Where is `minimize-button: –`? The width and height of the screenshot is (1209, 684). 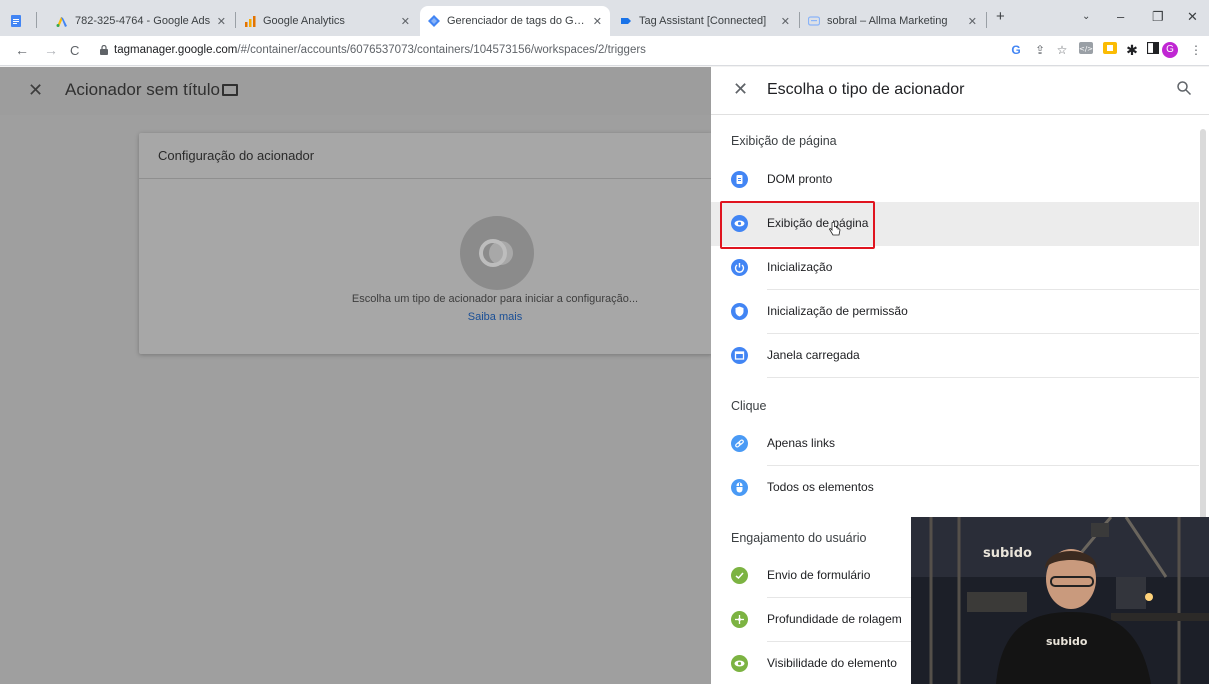 minimize-button: – is located at coordinates (1120, 16).